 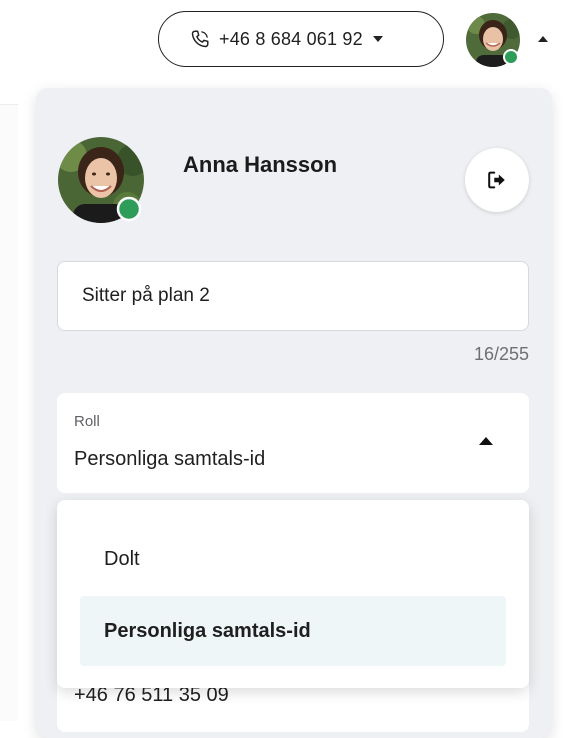 What do you see at coordinates (501, 354) in the screenshot?
I see `character-counter: 16/255` at bounding box center [501, 354].